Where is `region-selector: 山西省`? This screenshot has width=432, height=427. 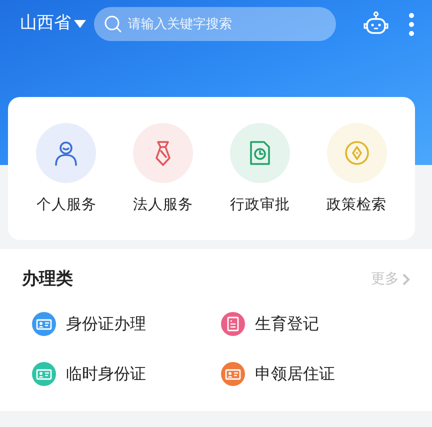 region-selector: 山西省 is located at coordinates (53, 24).